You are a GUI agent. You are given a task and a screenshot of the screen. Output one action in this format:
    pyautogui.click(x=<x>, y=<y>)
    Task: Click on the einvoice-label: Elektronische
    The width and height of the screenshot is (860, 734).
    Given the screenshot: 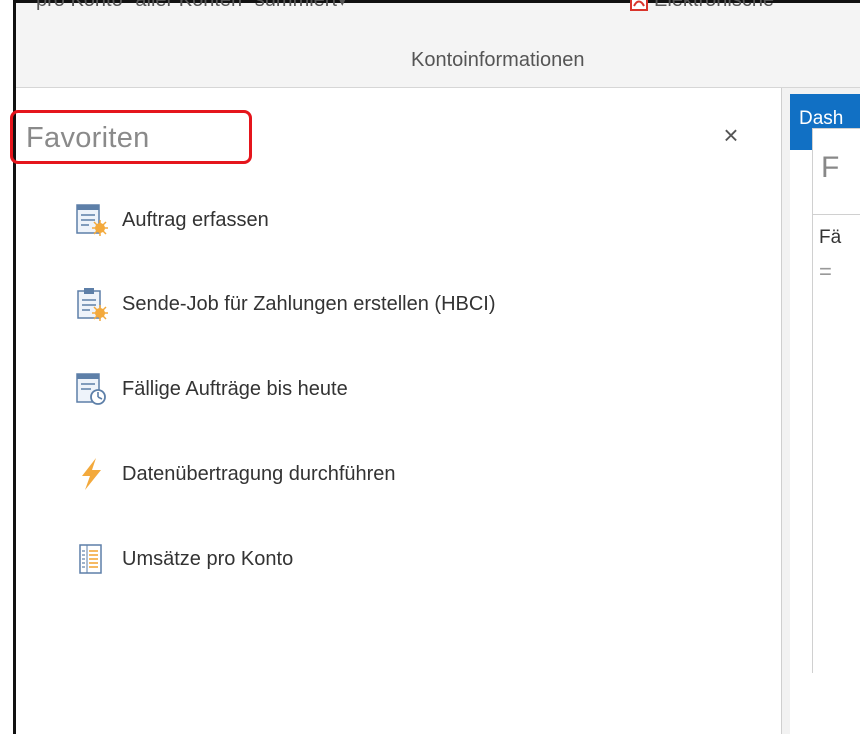 What is the action you would take?
    pyautogui.click(x=714, y=5)
    